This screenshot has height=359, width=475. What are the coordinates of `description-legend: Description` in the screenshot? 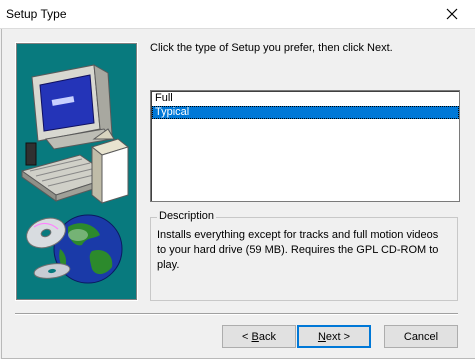 It's located at (187, 216).